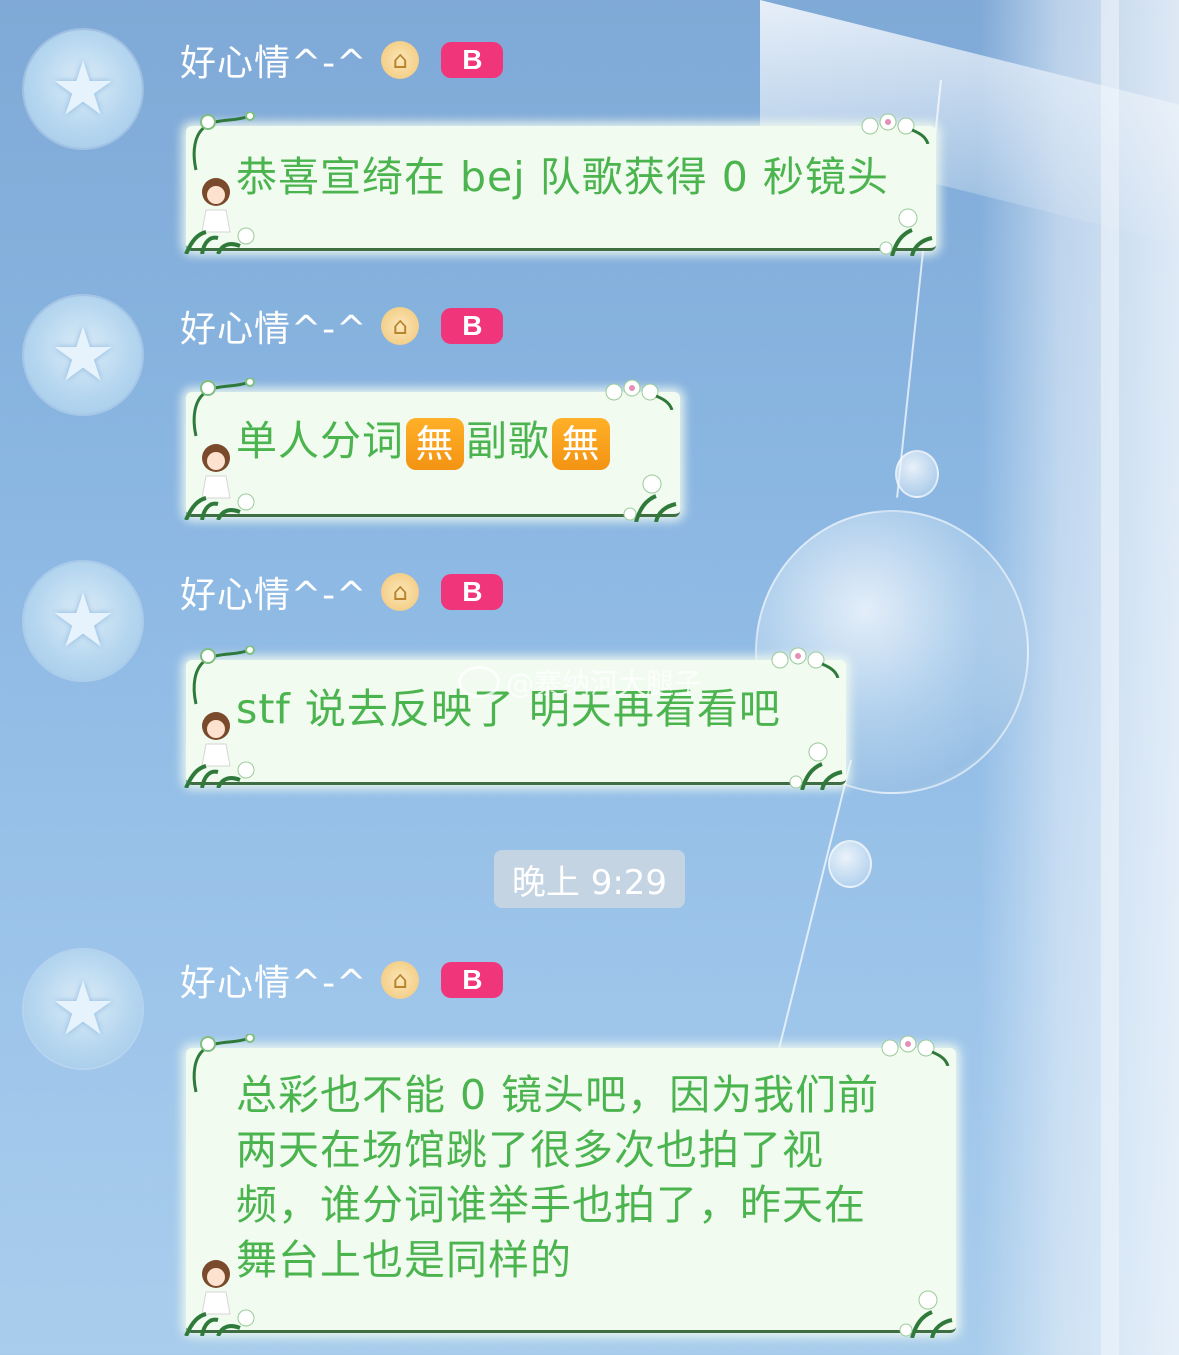  I want to click on message-text-part: 单人分词, so click(320, 441).